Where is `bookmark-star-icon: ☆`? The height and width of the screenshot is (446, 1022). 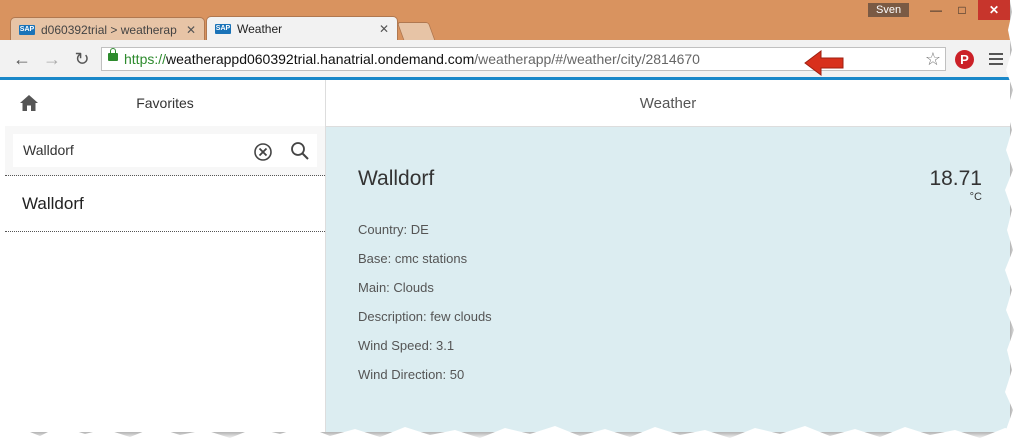 bookmark-star-icon: ☆ is located at coordinates (933, 59).